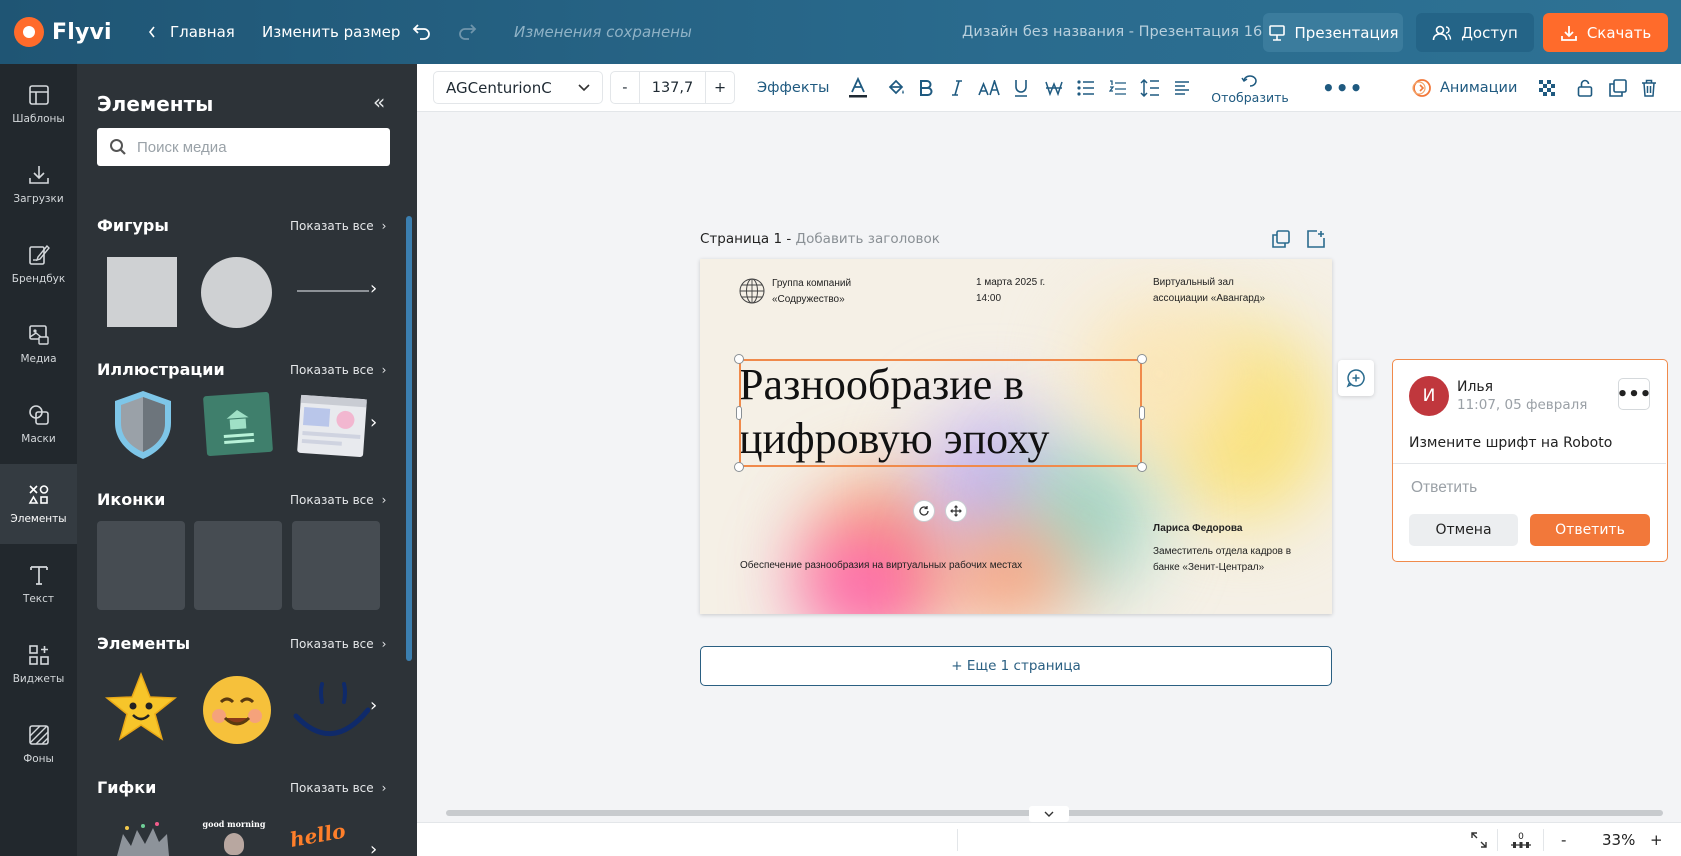 This screenshot has width=1681, height=856. I want to click on add-comment-button, so click(1356, 378).